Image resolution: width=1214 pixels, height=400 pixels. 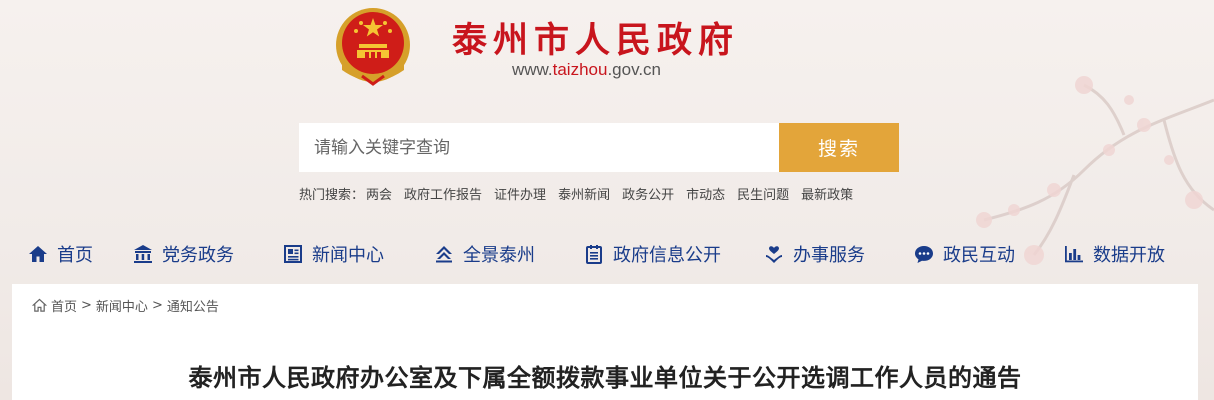 What do you see at coordinates (839, 147) in the screenshot?
I see `search-button: 搜索` at bounding box center [839, 147].